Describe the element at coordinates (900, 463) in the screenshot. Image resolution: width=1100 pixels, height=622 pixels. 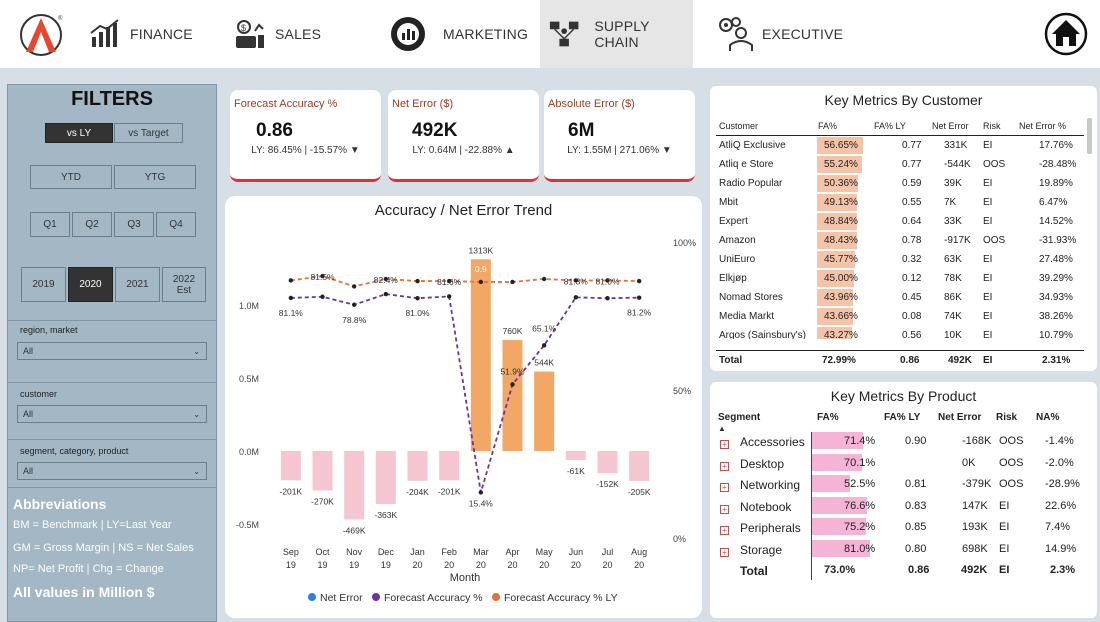
I see `table-row: + Desktop 70.1% 0K OOS -2.0%` at that location.